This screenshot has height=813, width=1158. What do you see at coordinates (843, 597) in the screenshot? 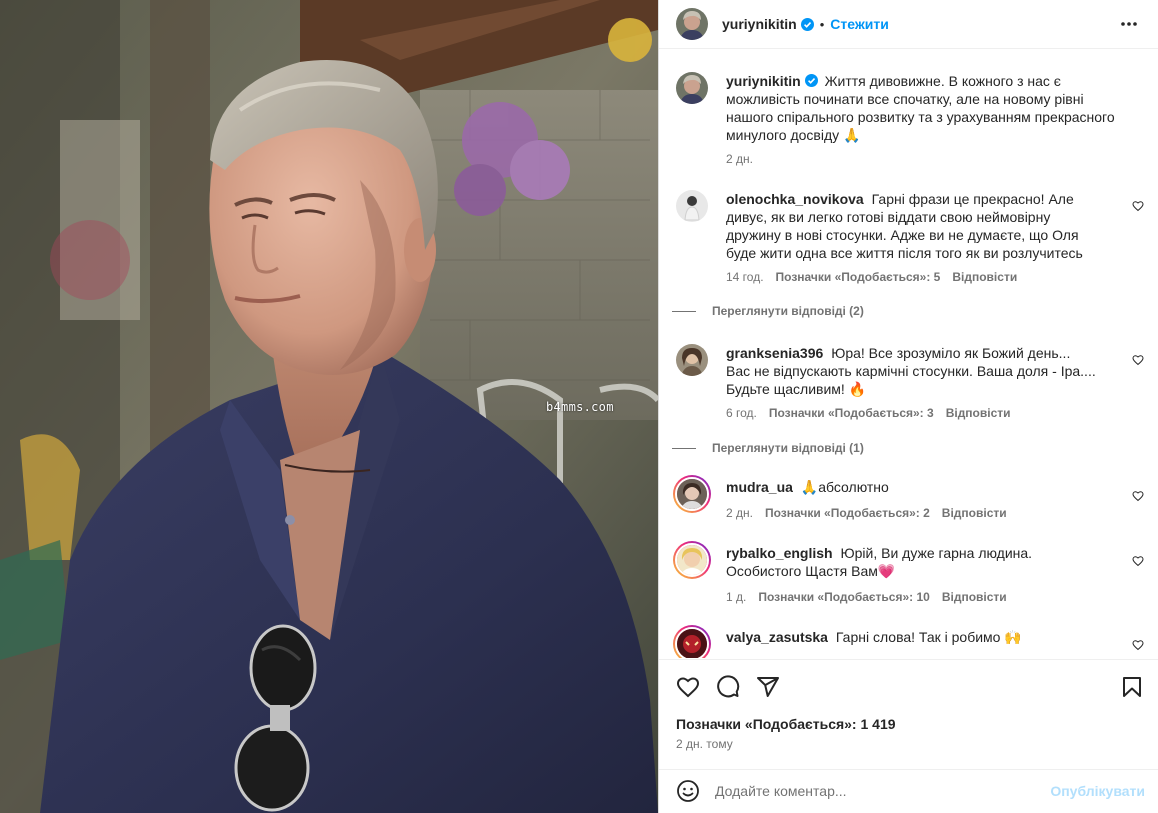
I see `comment-likes-button: Позначки «Подобається»: 10` at bounding box center [843, 597].